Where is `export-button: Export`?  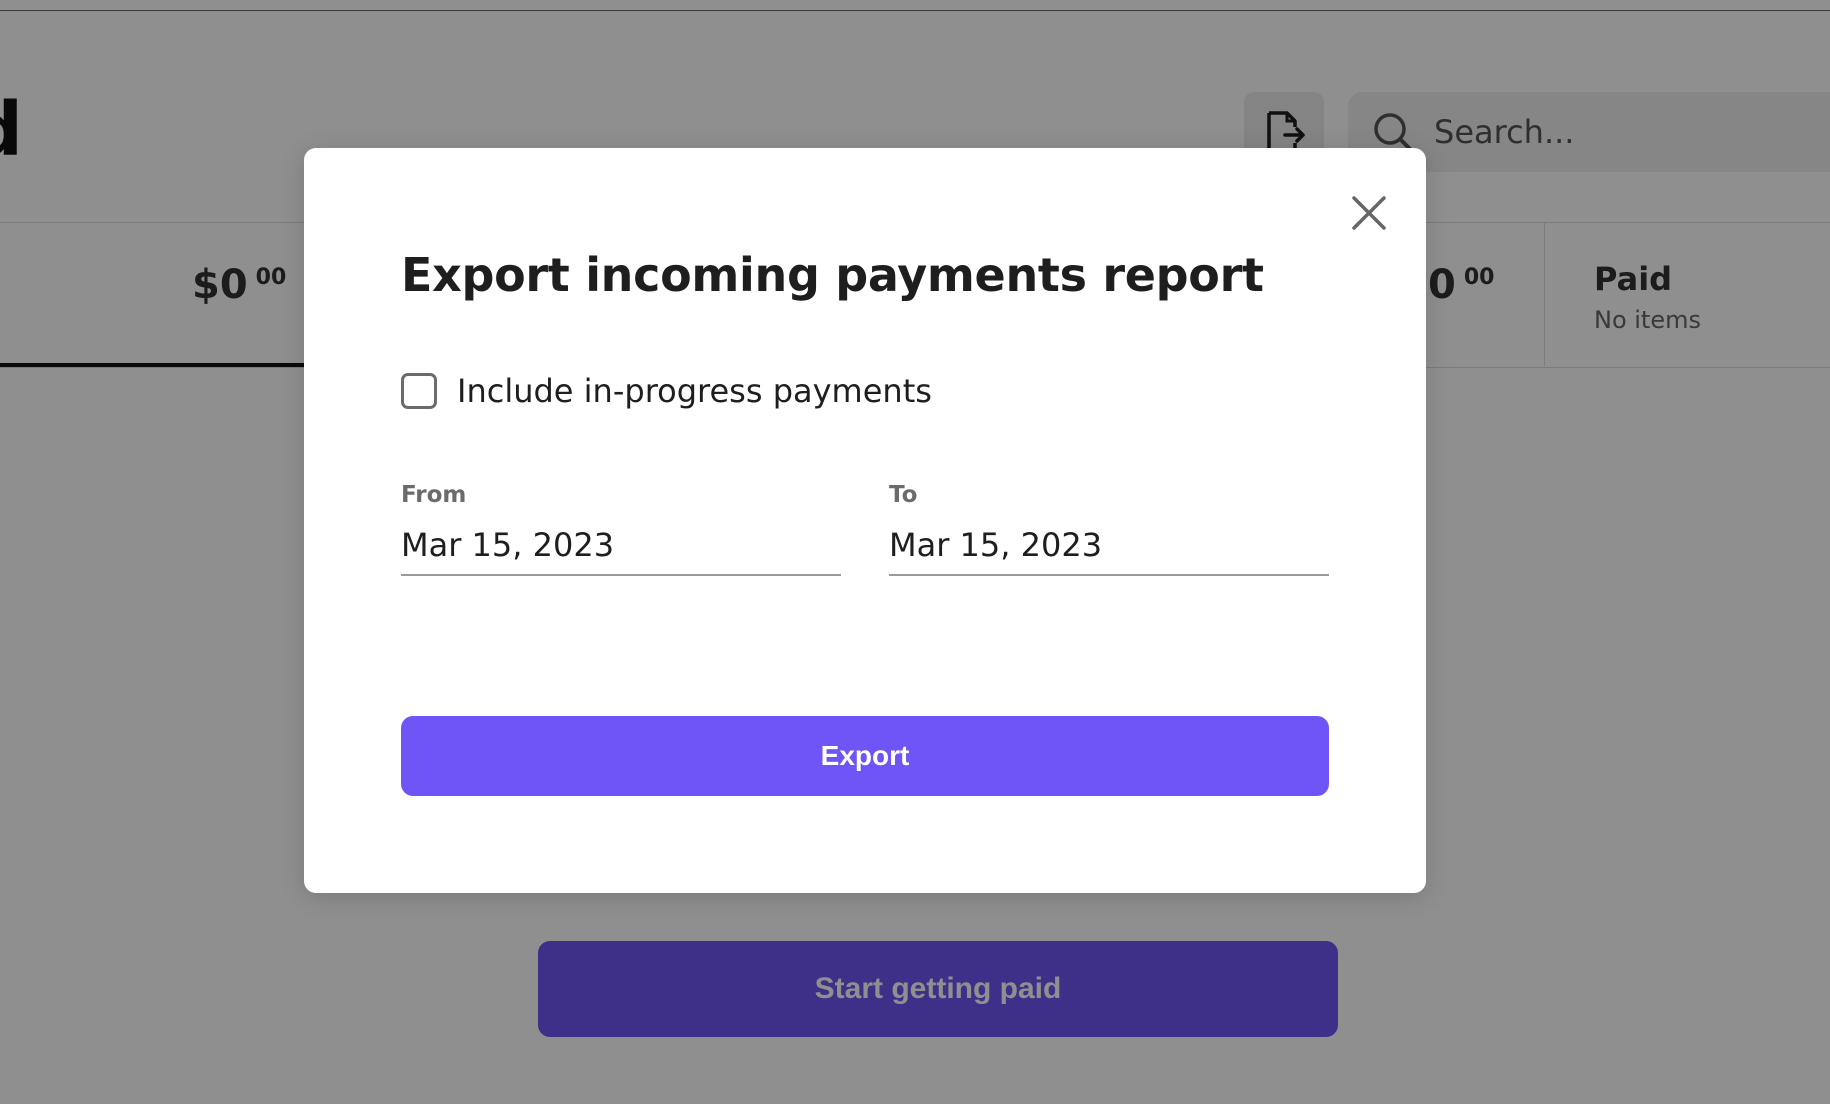
export-button: Export is located at coordinates (865, 756).